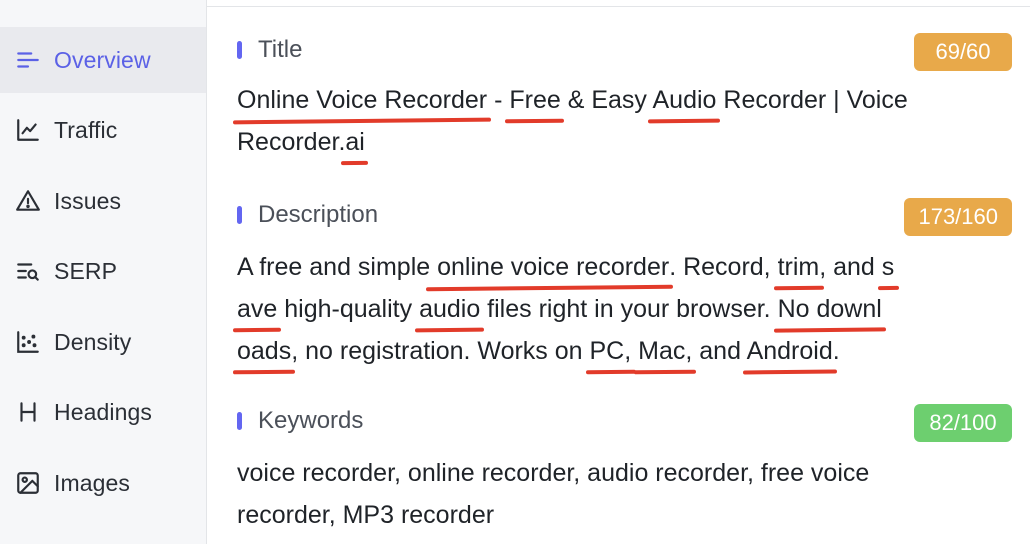  Describe the element at coordinates (888, 267) in the screenshot. I see `underlined-phrase: s` at that location.